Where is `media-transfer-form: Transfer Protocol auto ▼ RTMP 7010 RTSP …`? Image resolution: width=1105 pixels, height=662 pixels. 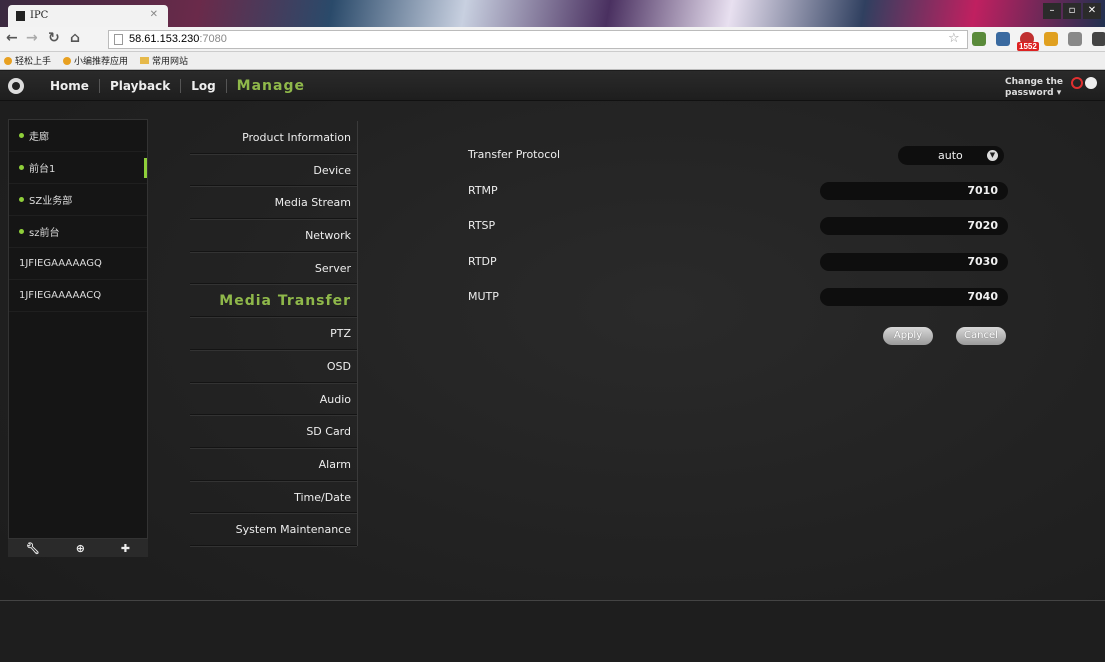
media-transfer-form: Transfer Protocol auto ▼ RTMP 7010 RTSP … is located at coordinates (738, 235).